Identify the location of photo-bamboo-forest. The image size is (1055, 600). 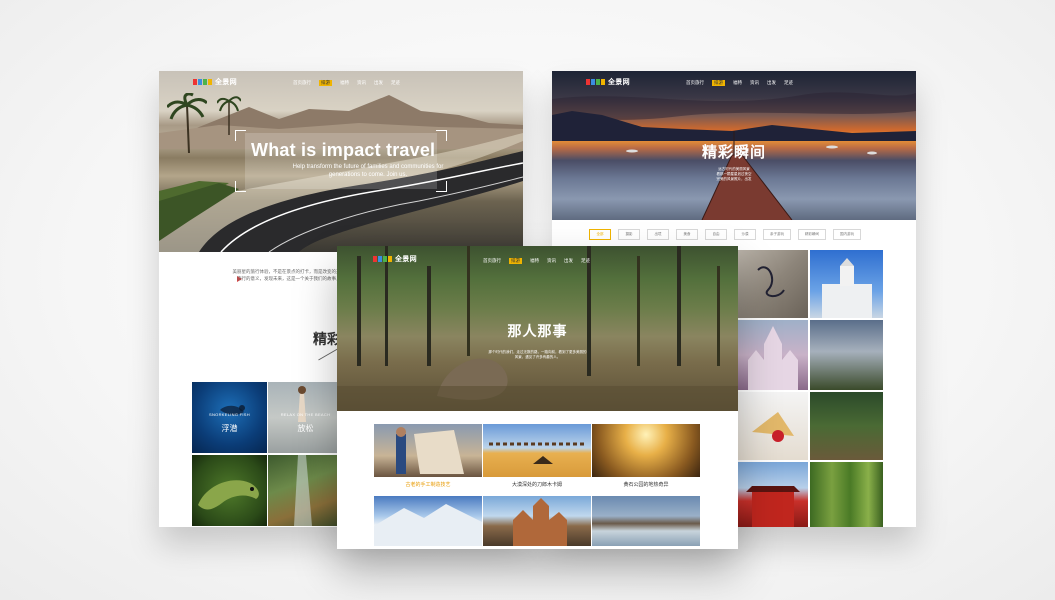
(846, 494).